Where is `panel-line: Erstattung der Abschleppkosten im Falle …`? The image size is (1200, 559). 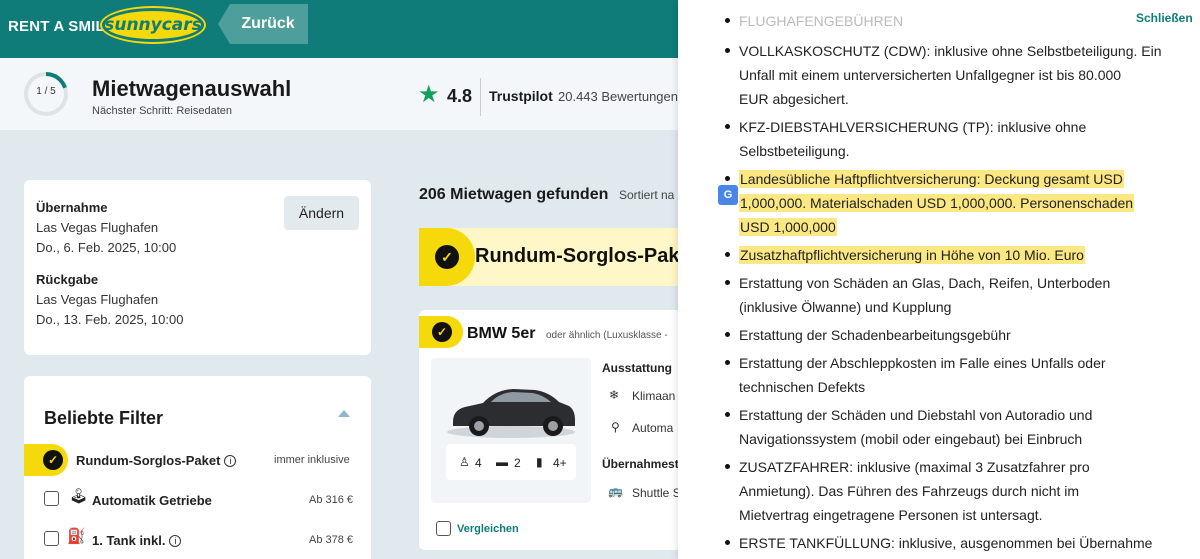 panel-line: Erstattung der Abschleppkosten im Falle … is located at coordinates (922, 363).